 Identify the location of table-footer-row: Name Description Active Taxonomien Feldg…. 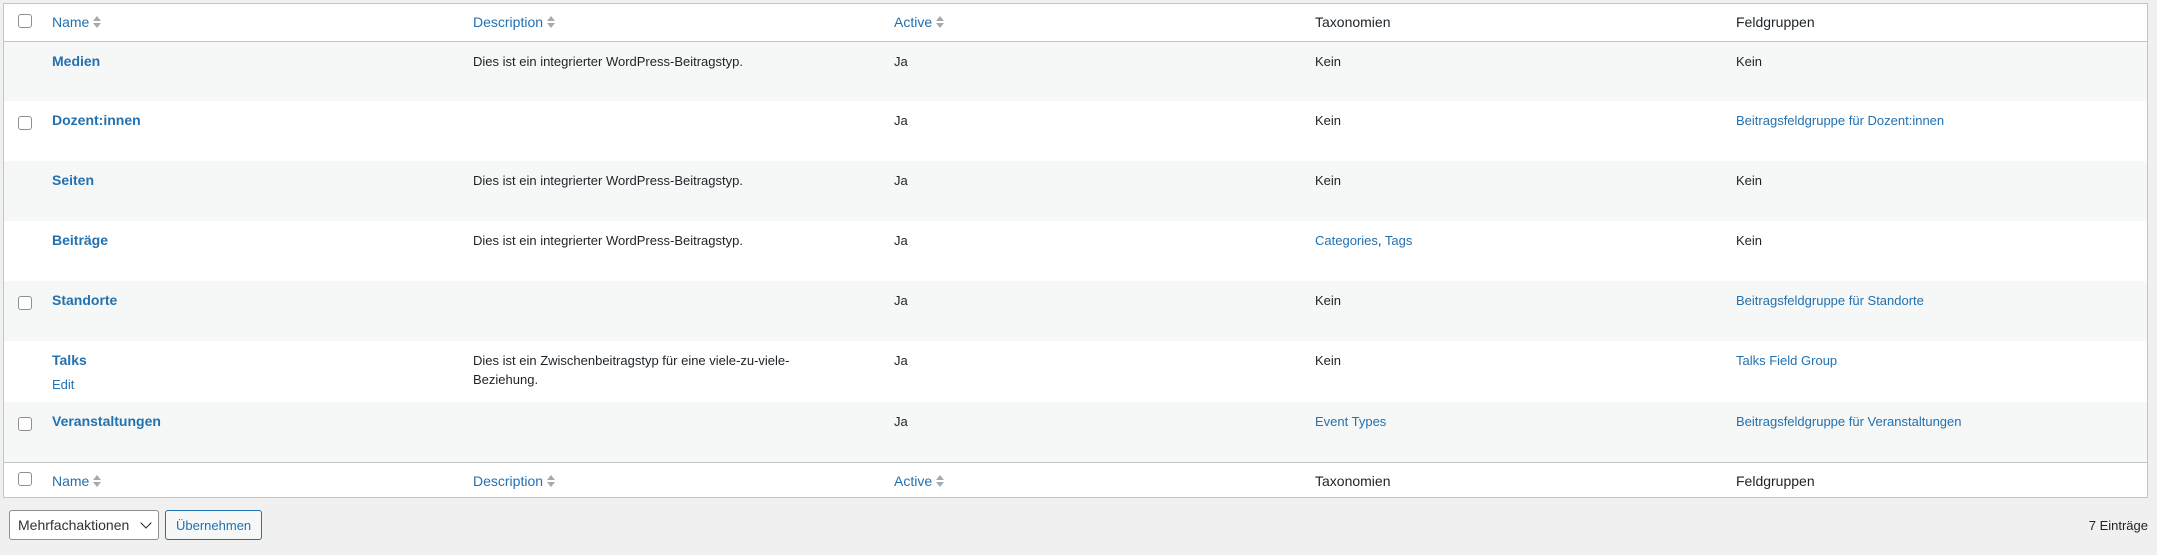
(1075, 480).